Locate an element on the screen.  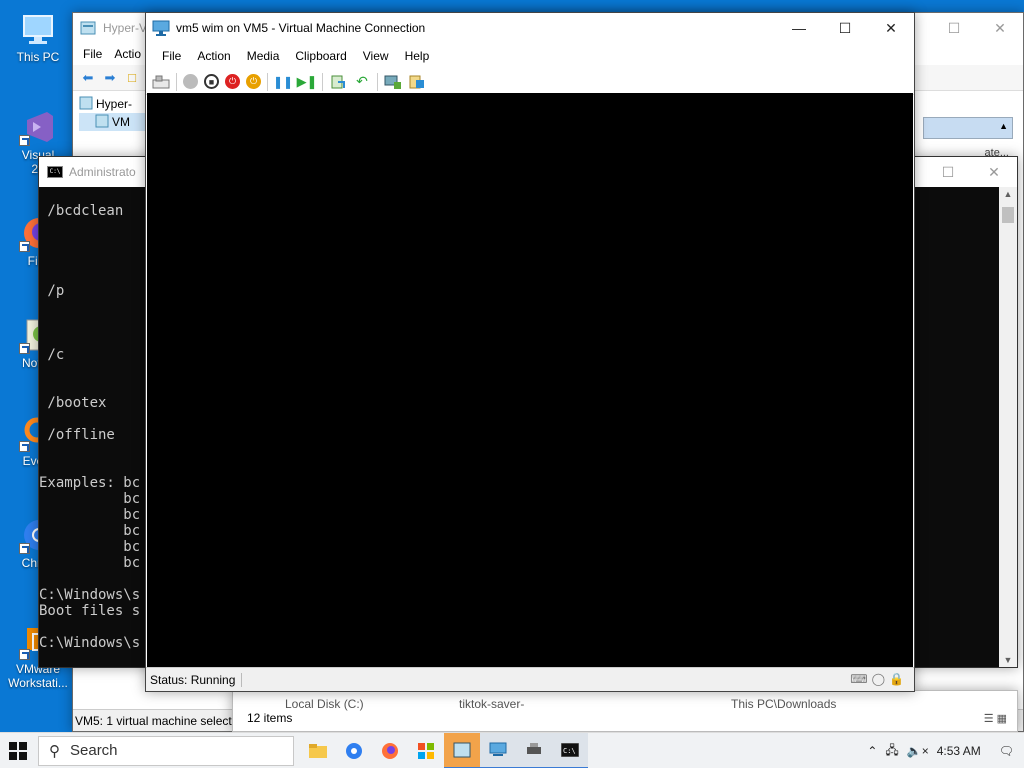
tree-label: Hyper- is located at coordinates (114, 104).